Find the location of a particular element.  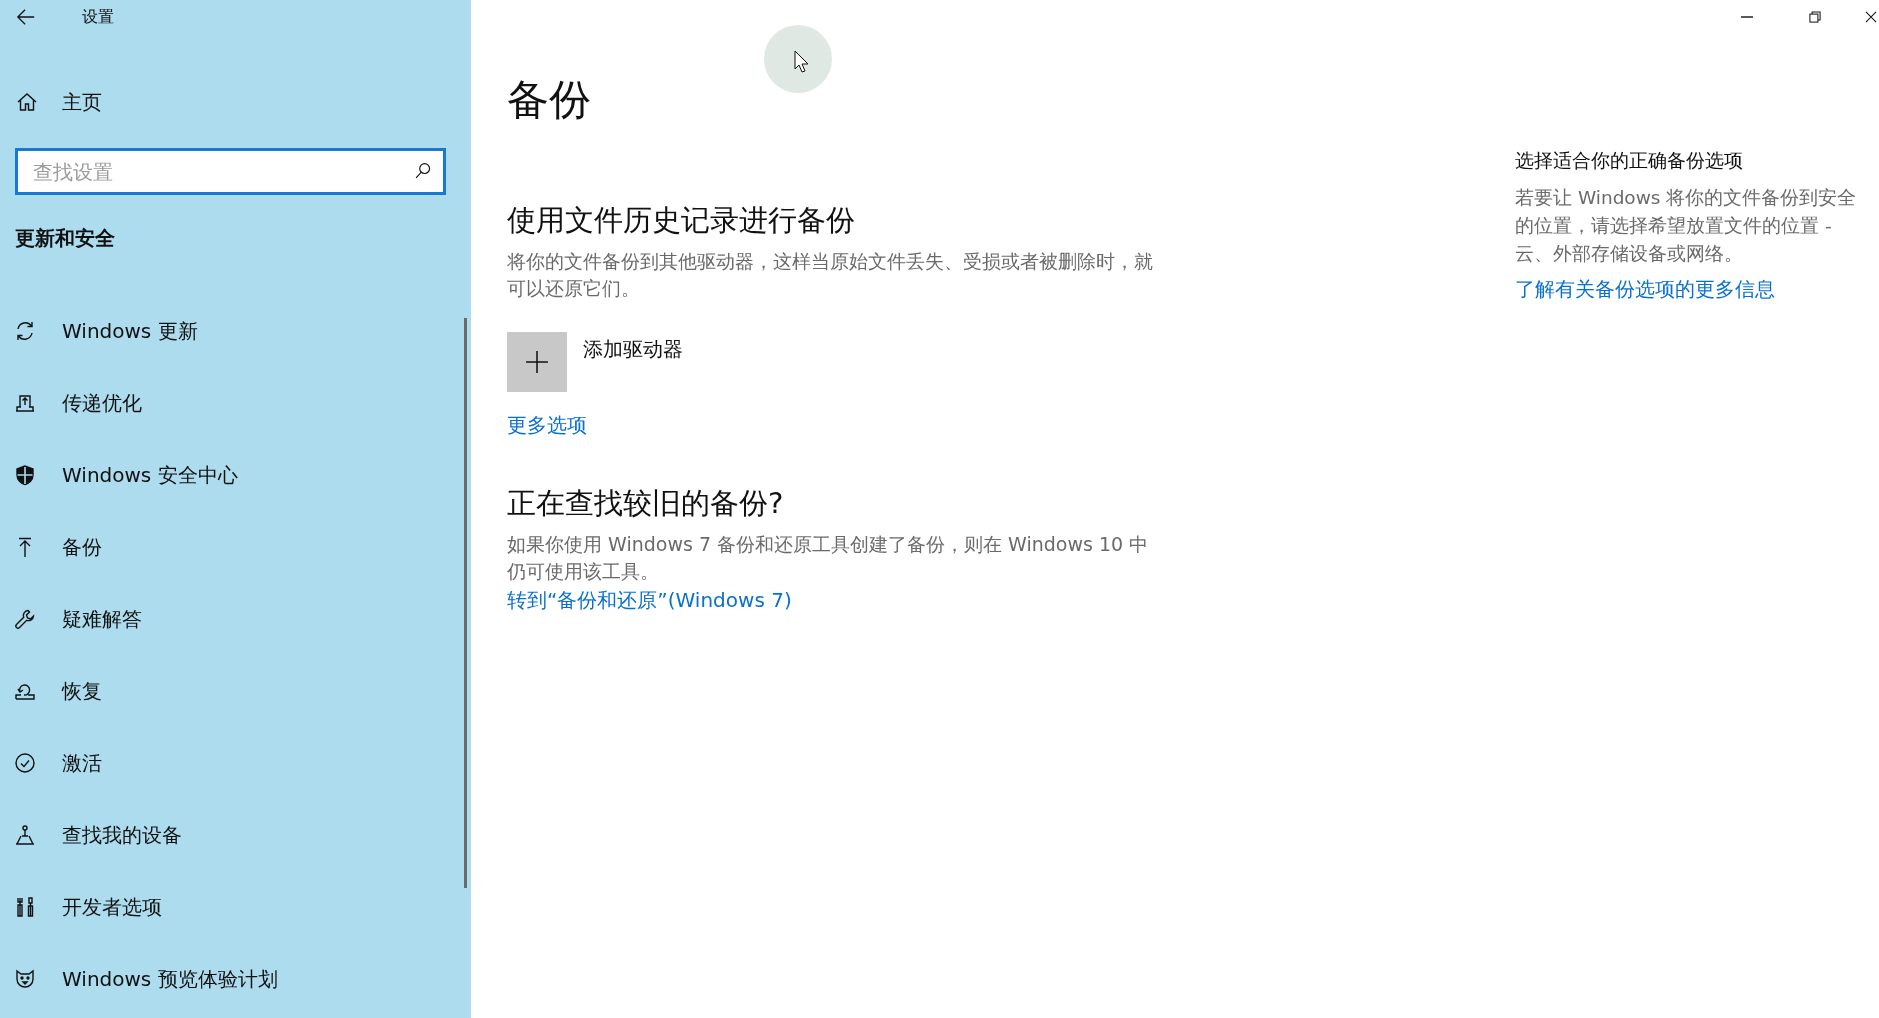

more-options-link: 更多选项 is located at coordinates (547, 425).